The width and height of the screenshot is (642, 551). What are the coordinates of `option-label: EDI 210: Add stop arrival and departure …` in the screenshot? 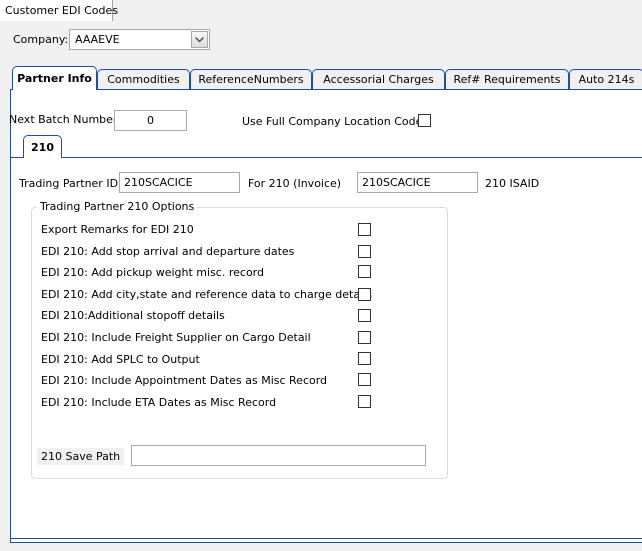 It's located at (168, 251).